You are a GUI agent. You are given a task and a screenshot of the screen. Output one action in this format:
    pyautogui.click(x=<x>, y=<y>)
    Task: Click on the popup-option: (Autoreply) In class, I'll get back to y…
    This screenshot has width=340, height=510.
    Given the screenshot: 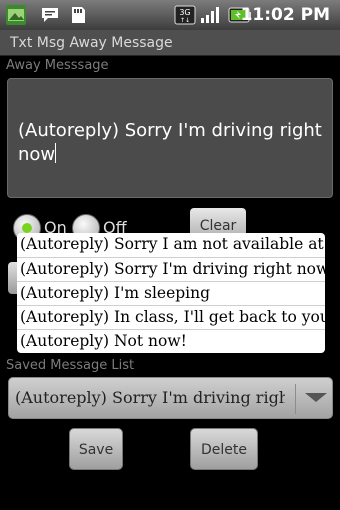 What is the action you would take?
    pyautogui.click(x=171, y=317)
    